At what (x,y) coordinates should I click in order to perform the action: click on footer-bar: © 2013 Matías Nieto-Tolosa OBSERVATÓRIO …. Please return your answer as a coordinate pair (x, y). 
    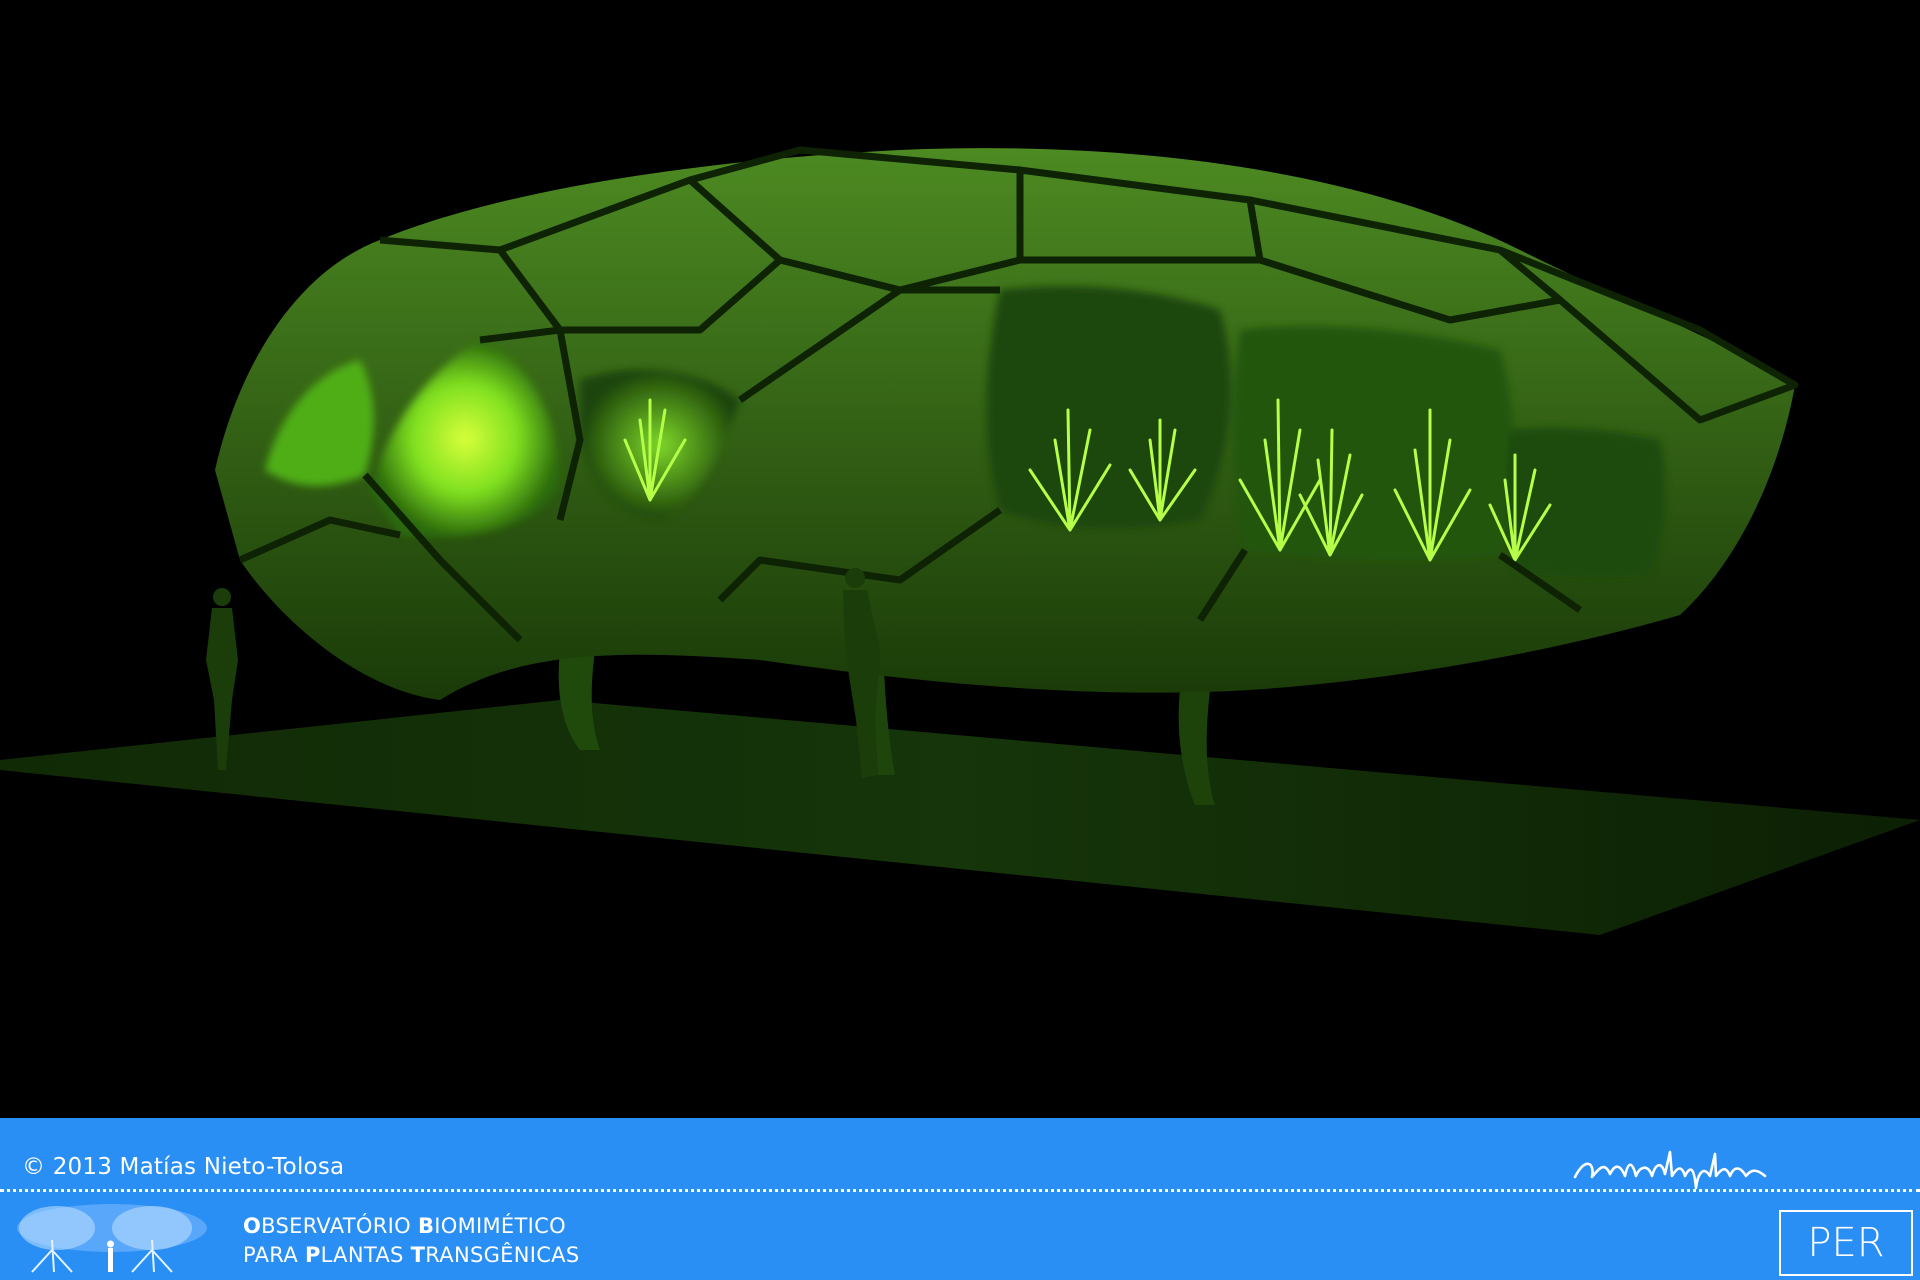
    Looking at the image, I should click on (960, 1199).